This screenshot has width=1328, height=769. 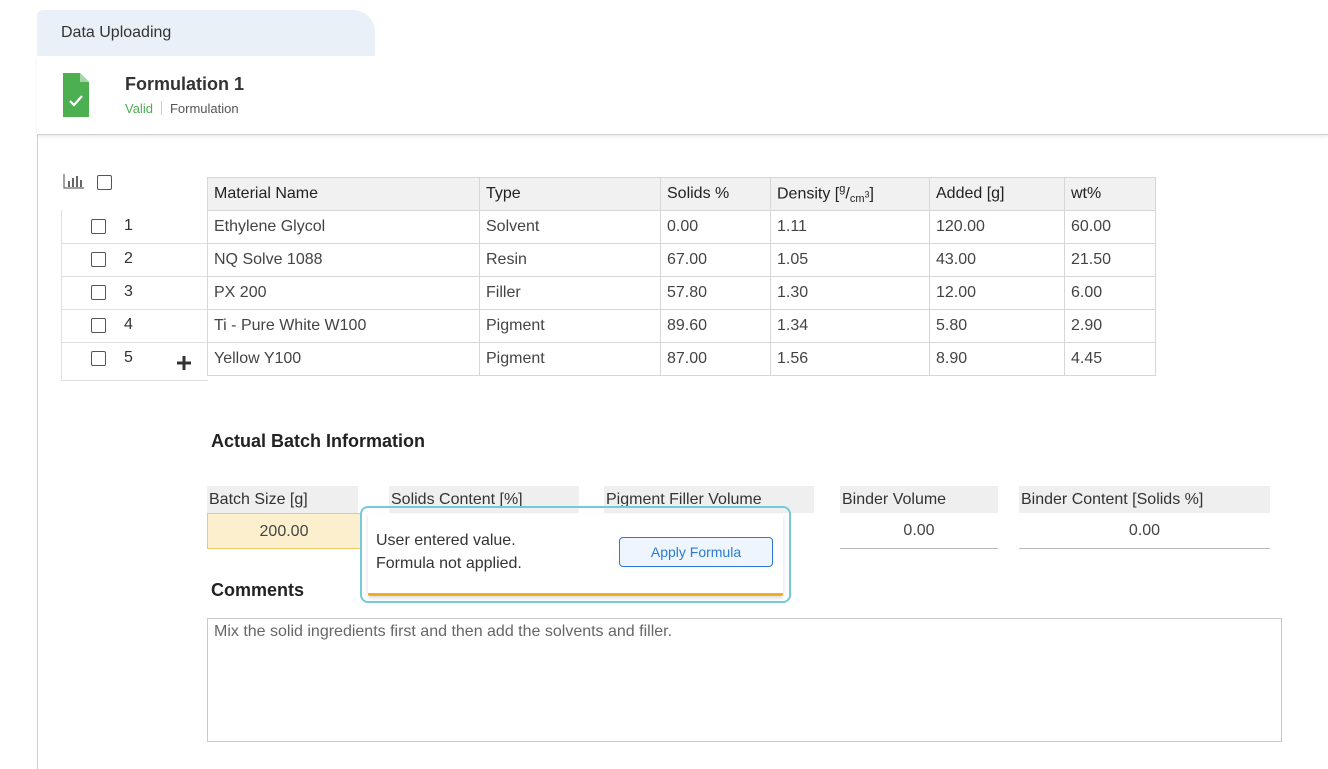 I want to click on density-cell: 1.11, so click(x=850, y=227).